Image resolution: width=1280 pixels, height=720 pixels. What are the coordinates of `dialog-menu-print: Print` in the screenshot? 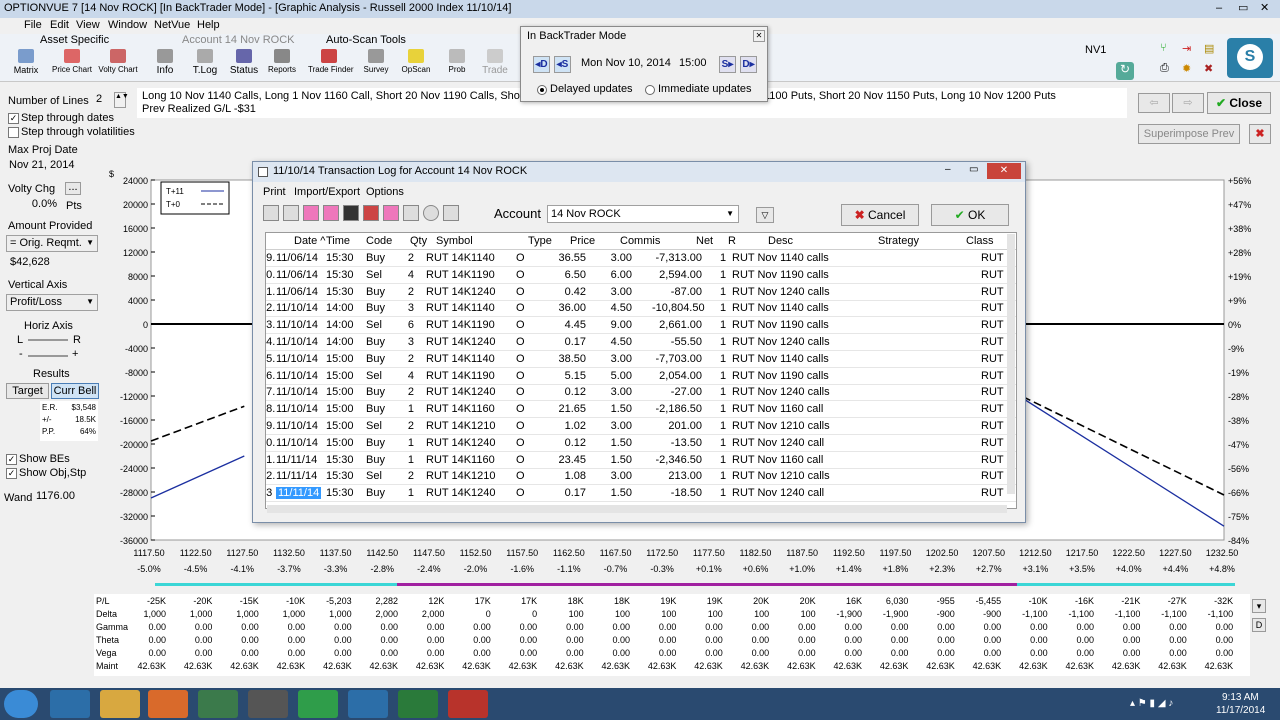 It's located at (274, 192).